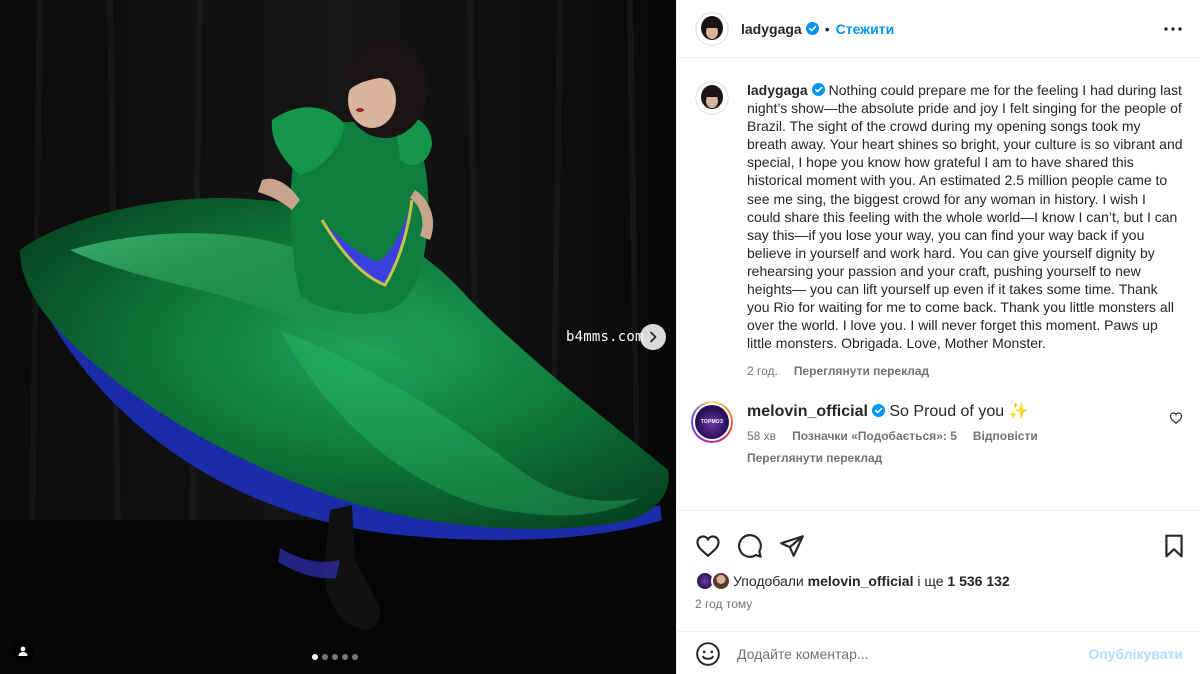 The image size is (1200, 674). Describe the element at coordinates (1176, 418) in the screenshot. I see `comment-like-heart-icon` at that location.